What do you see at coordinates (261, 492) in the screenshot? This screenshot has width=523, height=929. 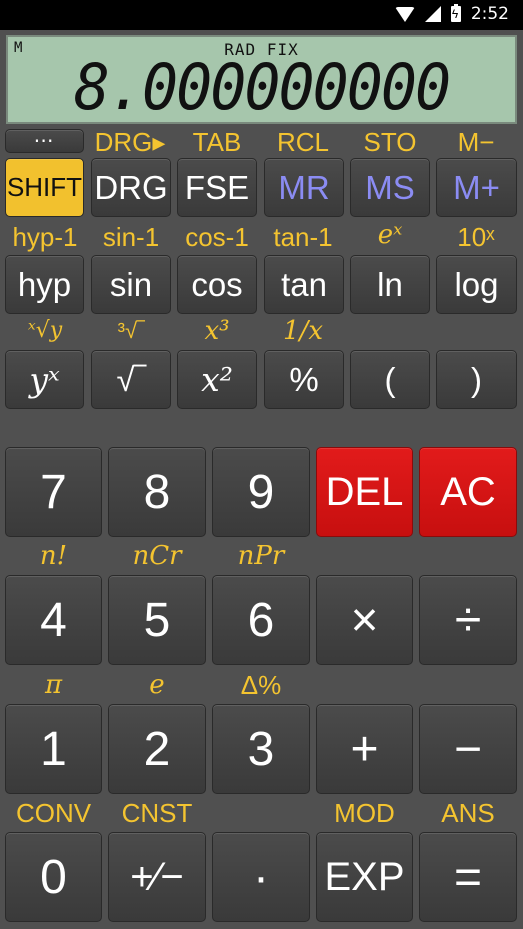 I see `digit-9-button: 9` at bounding box center [261, 492].